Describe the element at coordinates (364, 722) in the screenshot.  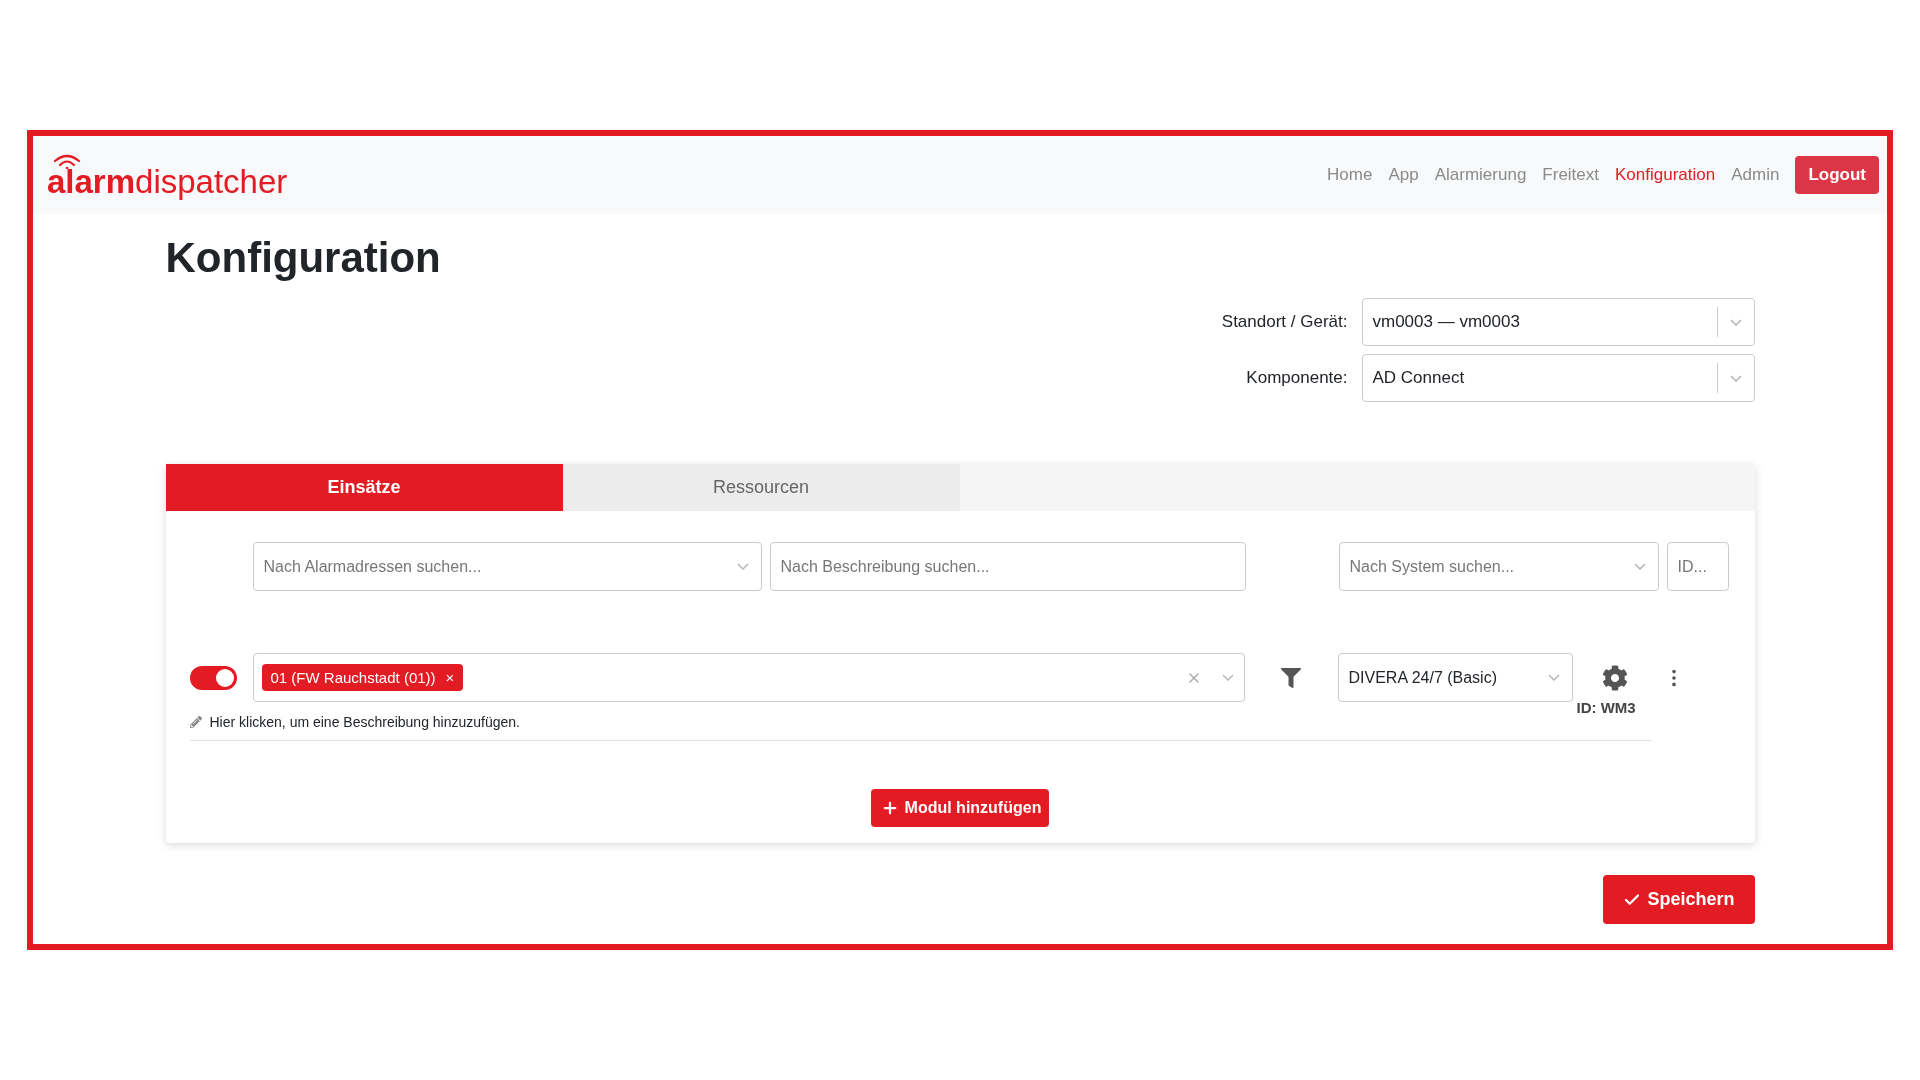
I see `description-hint: Hier klicken, um eine Beschreibung hinzuzufügen.` at that location.